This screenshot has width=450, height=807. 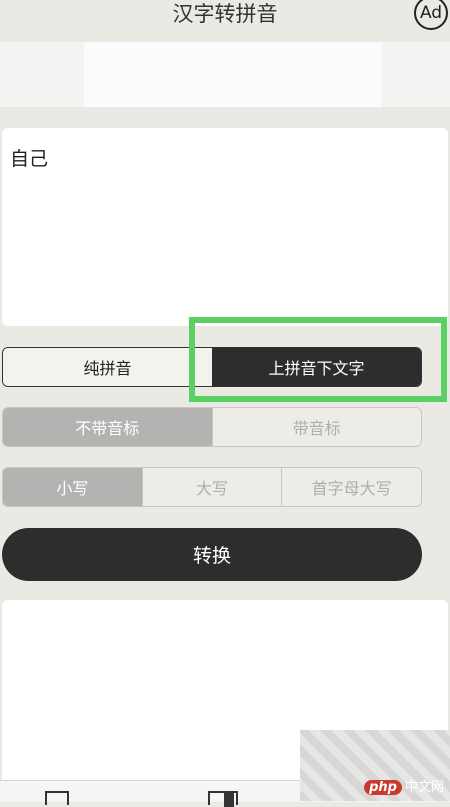 I want to click on case-uppercase: 大写, so click(x=211, y=487).